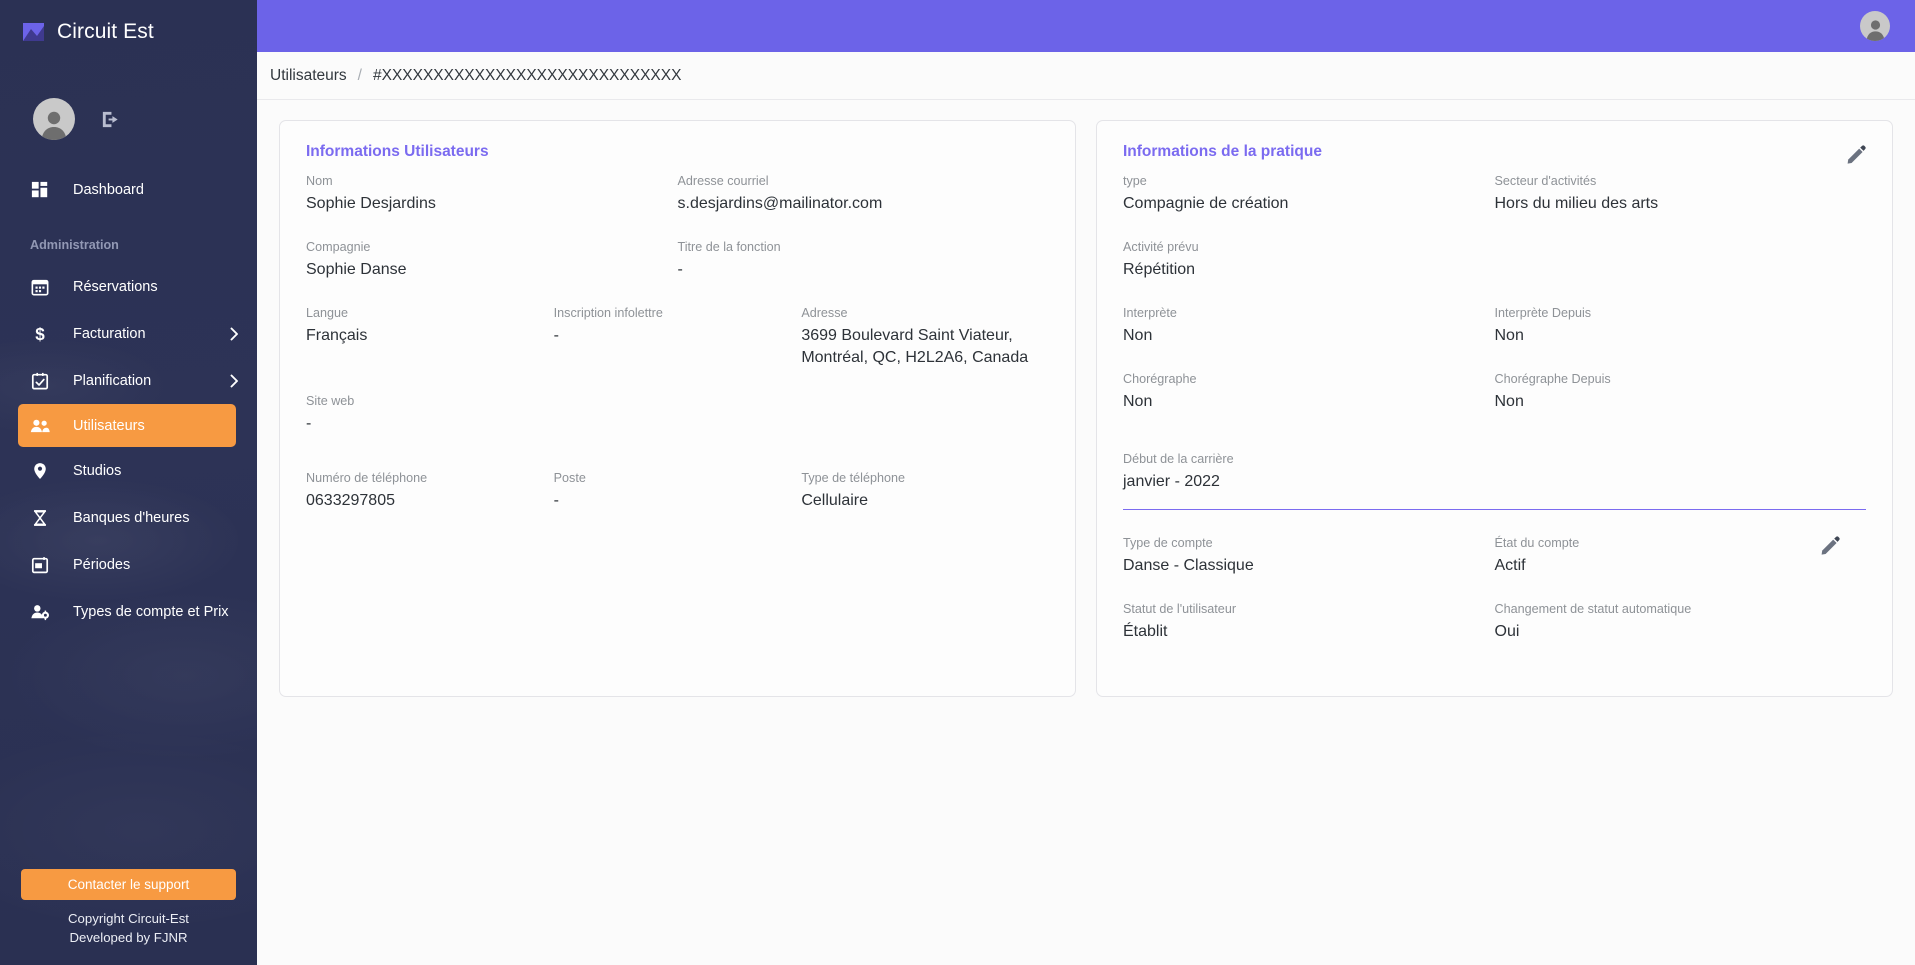  What do you see at coordinates (1309, 391) in the screenshot?
I see `field-choregraphe: Chorégraphe Non` at bounding box center [1309, 391].